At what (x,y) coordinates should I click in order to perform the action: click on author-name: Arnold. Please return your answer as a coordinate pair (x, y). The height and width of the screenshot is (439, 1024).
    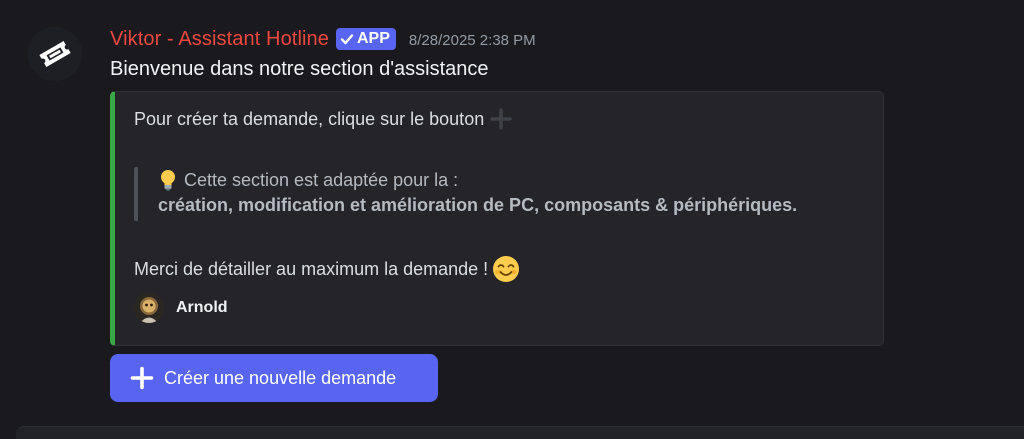
    Looking at the image, I should click on (202, 308).